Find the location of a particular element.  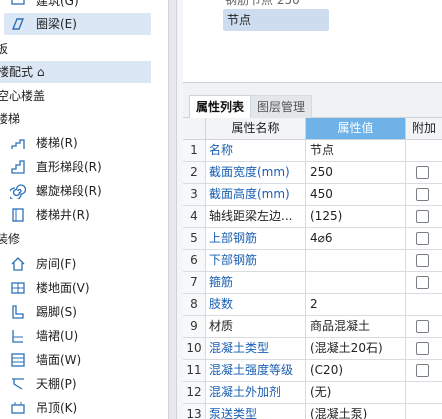

property-value: 商品混凝土 is located at coordinates (356, 326).